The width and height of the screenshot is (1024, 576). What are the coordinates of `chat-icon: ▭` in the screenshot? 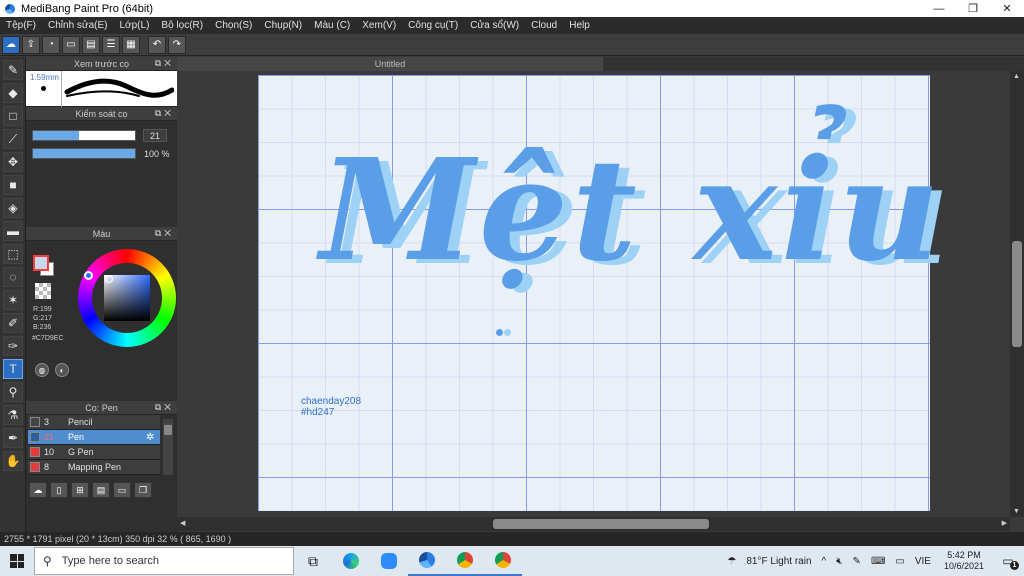 It's located at (71, 44).